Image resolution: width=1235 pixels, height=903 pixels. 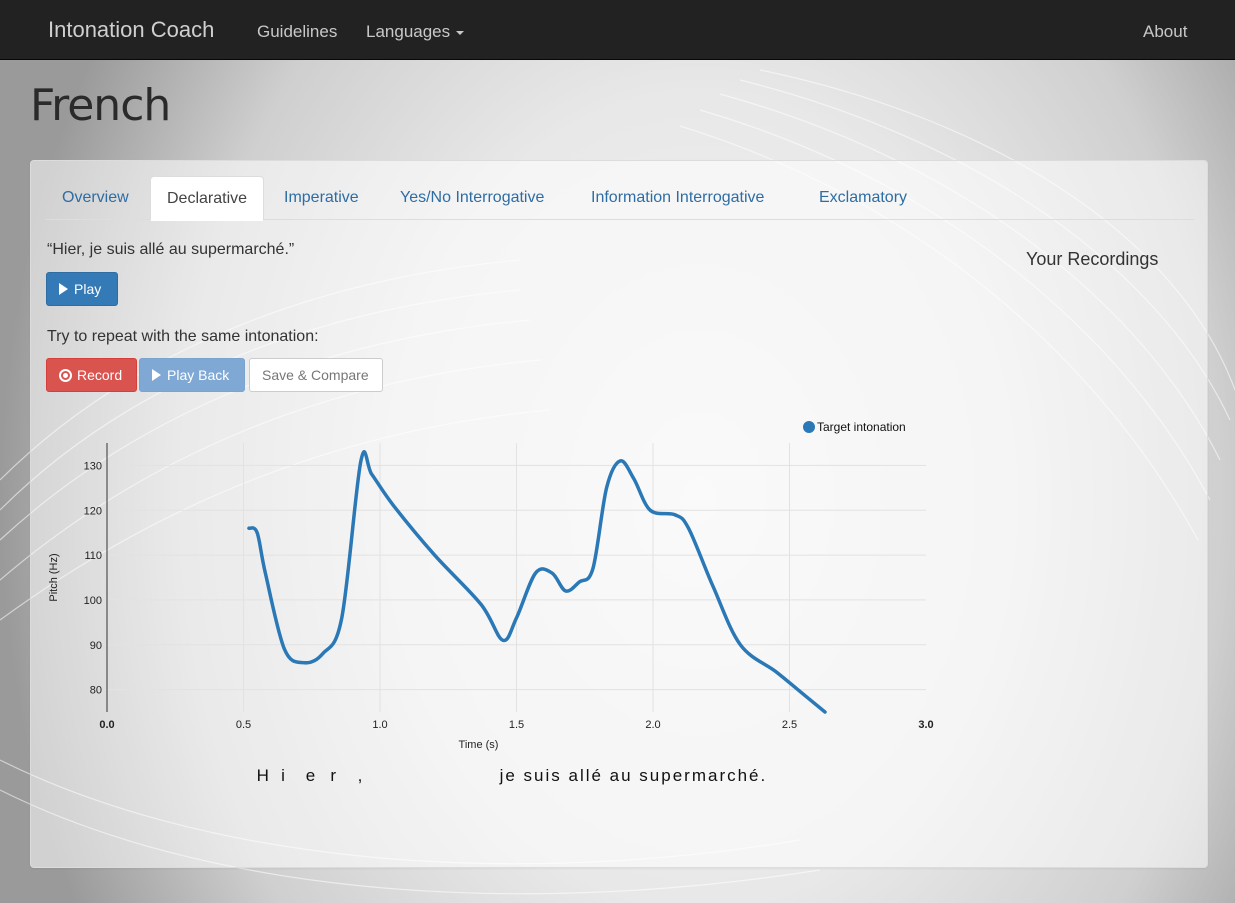 What do you see at coordinates (321, 198) in the screenshot?
I see `tab-imperative: Imperative` at bounding box center [321, 198].